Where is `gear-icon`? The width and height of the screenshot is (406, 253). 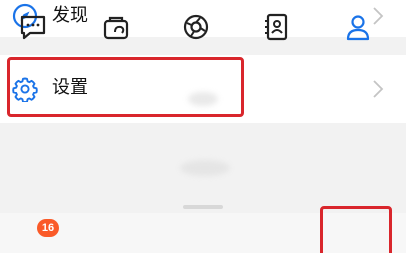
gear-icon is located at coordinates (25, 89).